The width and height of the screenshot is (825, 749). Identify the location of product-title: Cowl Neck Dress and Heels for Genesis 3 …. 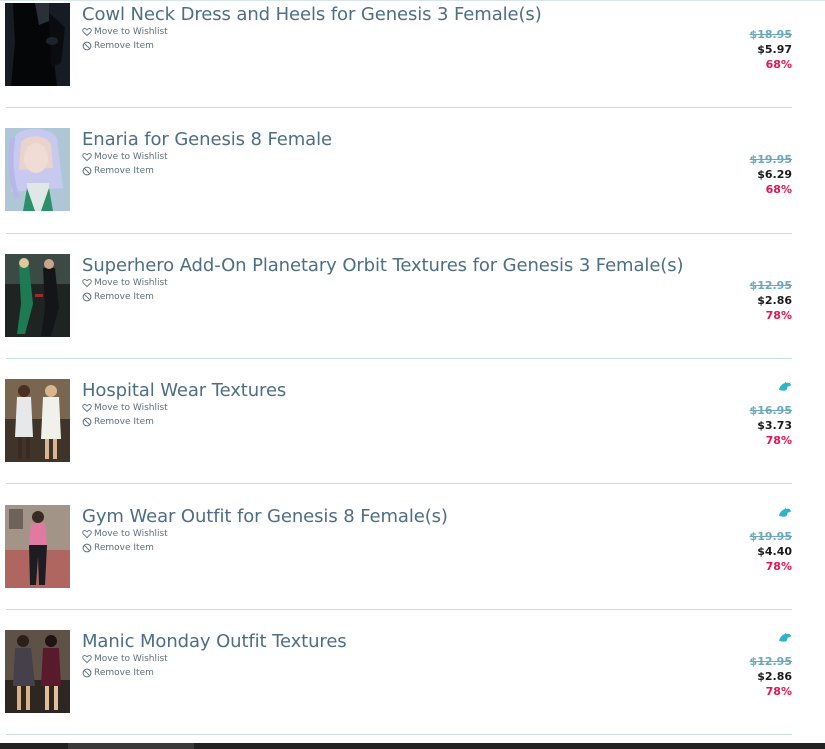
(312, 14).